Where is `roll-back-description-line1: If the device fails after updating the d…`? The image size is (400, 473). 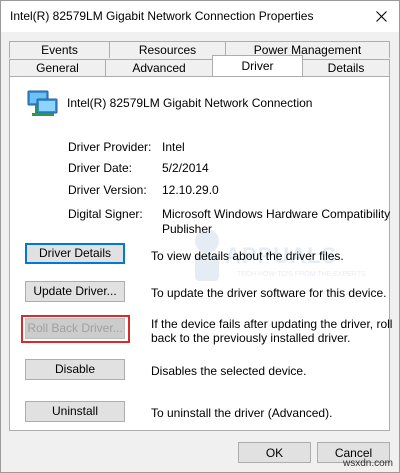 roll-back-description-line1: If the device fails after updating the d… is located at coordinates (272, 324).